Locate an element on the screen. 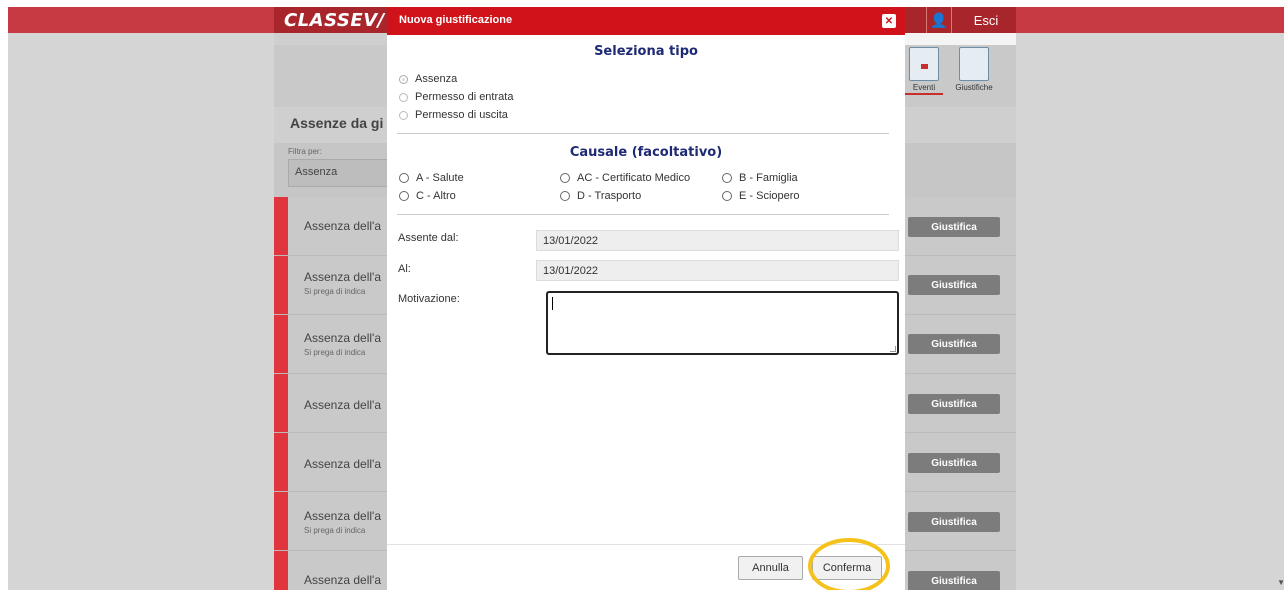 The width and height of the screenshot is (1287, 590). radio-causale-e: E - Sciopero is located at coordinates (761, 196).